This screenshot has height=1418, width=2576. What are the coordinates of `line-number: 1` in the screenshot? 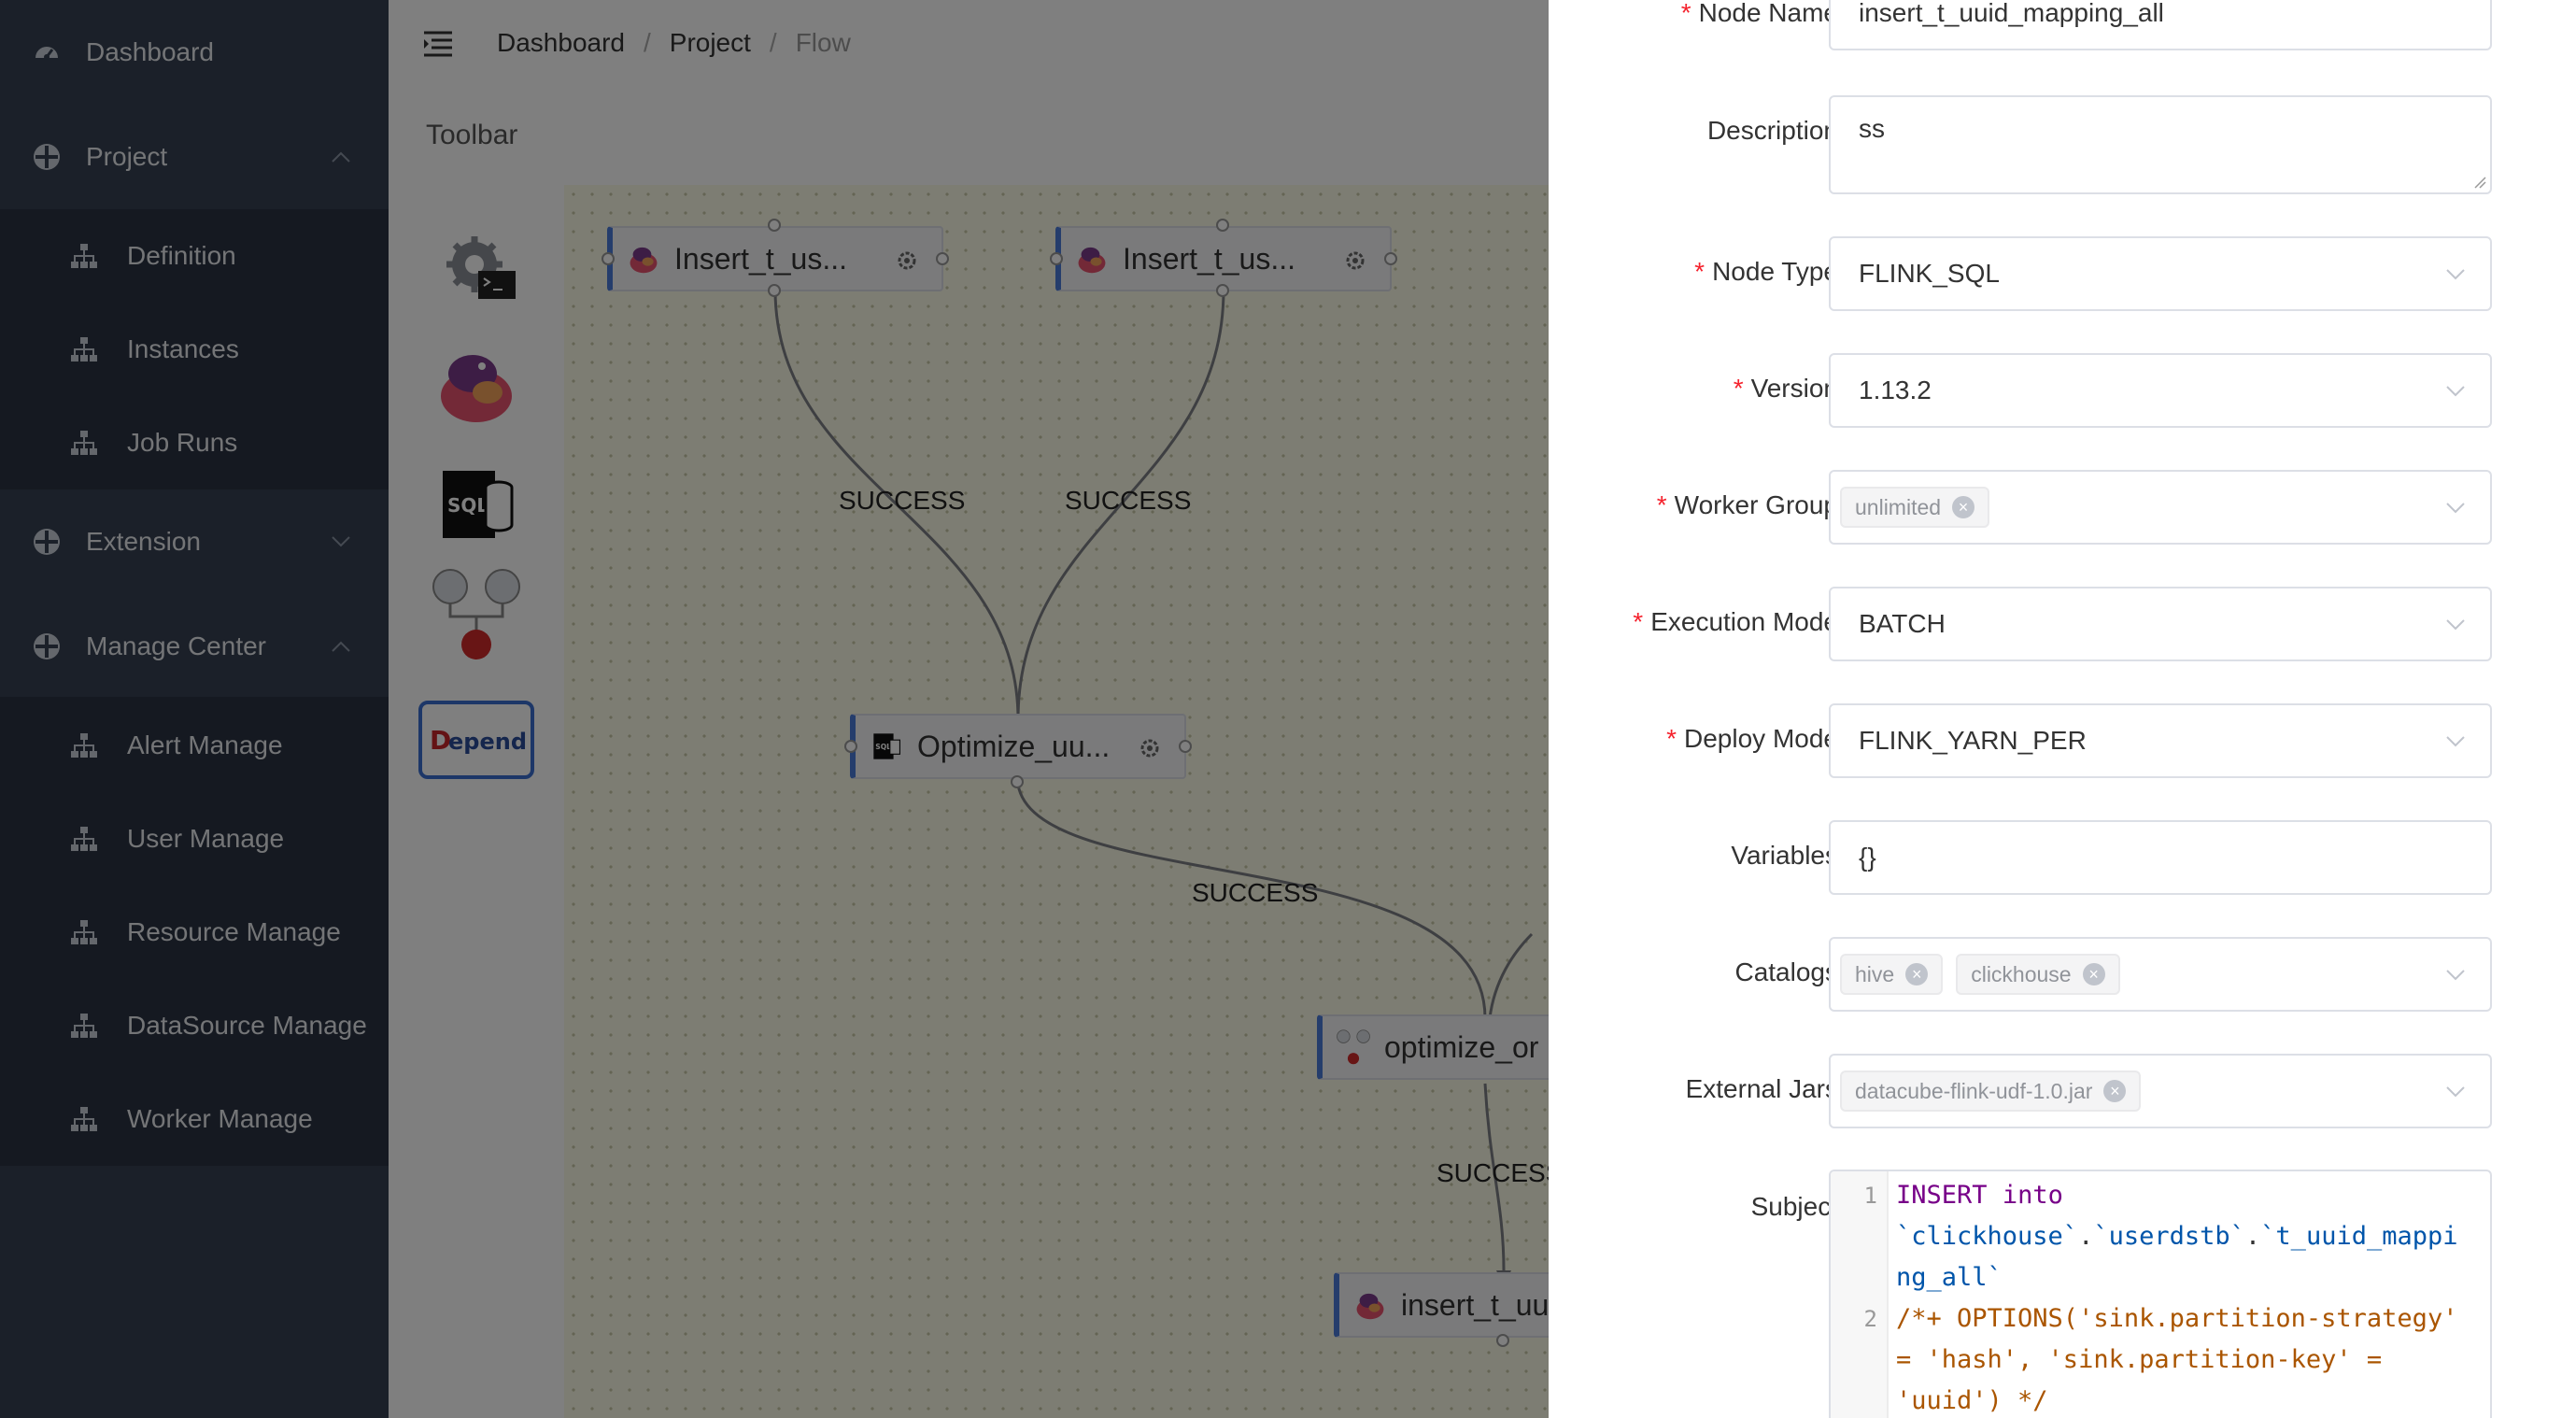 It's located at (1870, 1196).